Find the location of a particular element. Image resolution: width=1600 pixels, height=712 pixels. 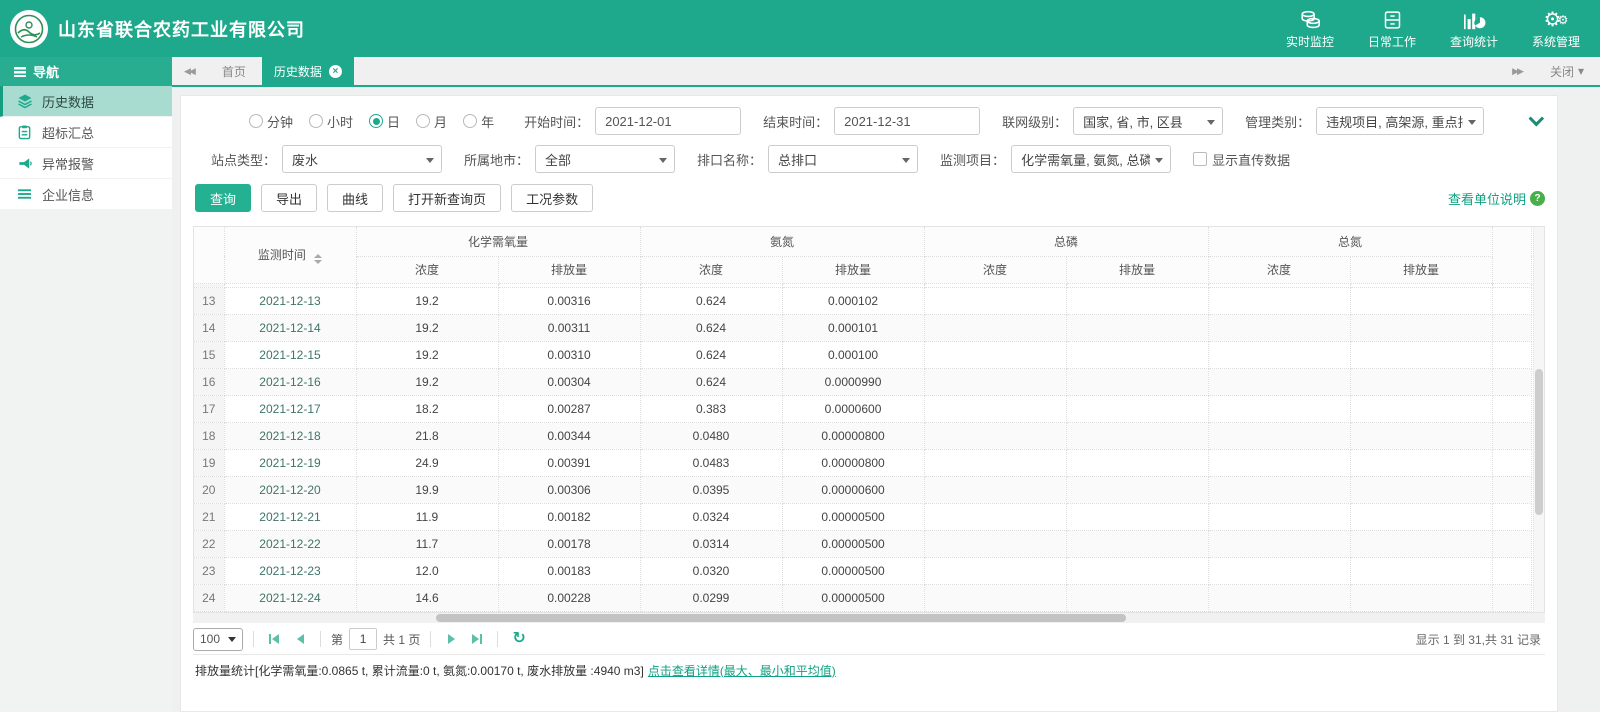

city-label: 所属地市： is located at coordinates (497, 160).